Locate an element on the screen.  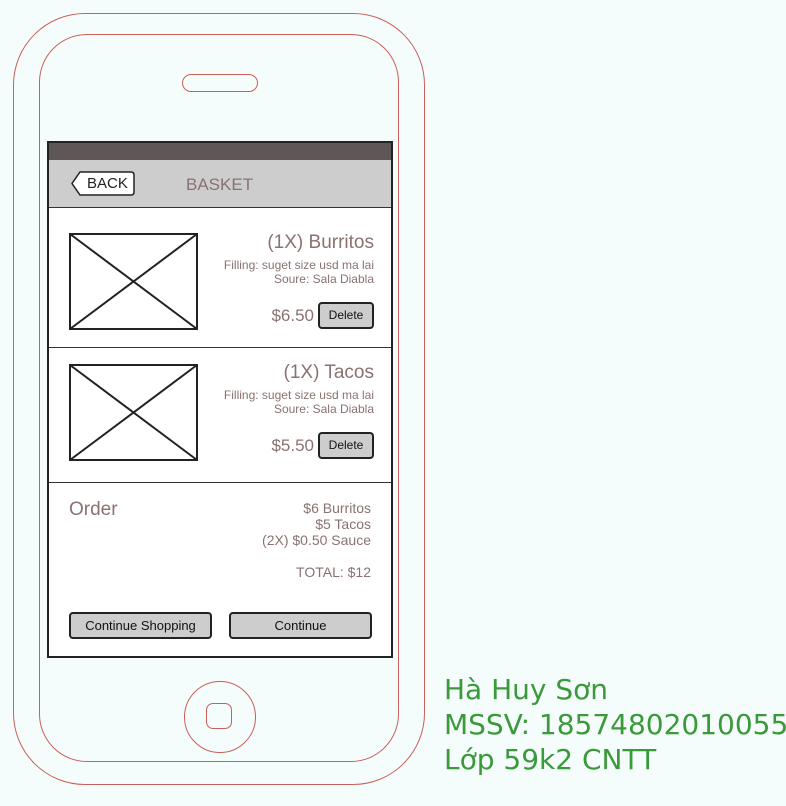
continue-button: Continue is located at coordinates (300, 625).